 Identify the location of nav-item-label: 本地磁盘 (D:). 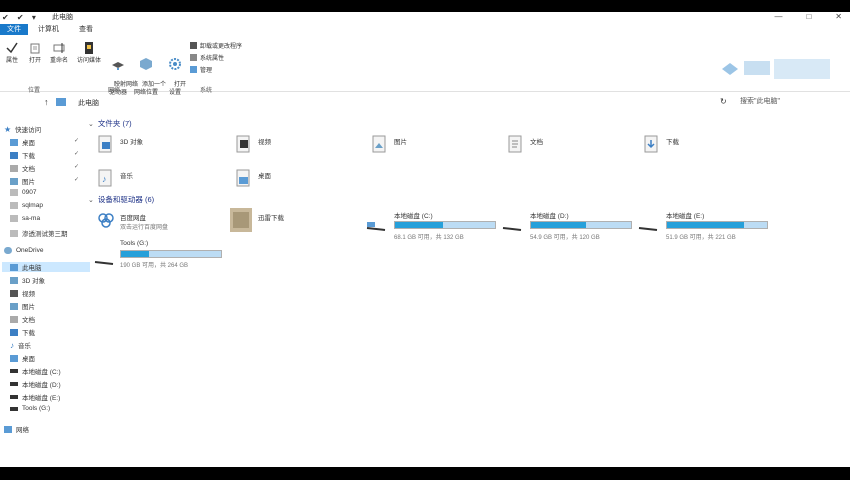
(41, 385).